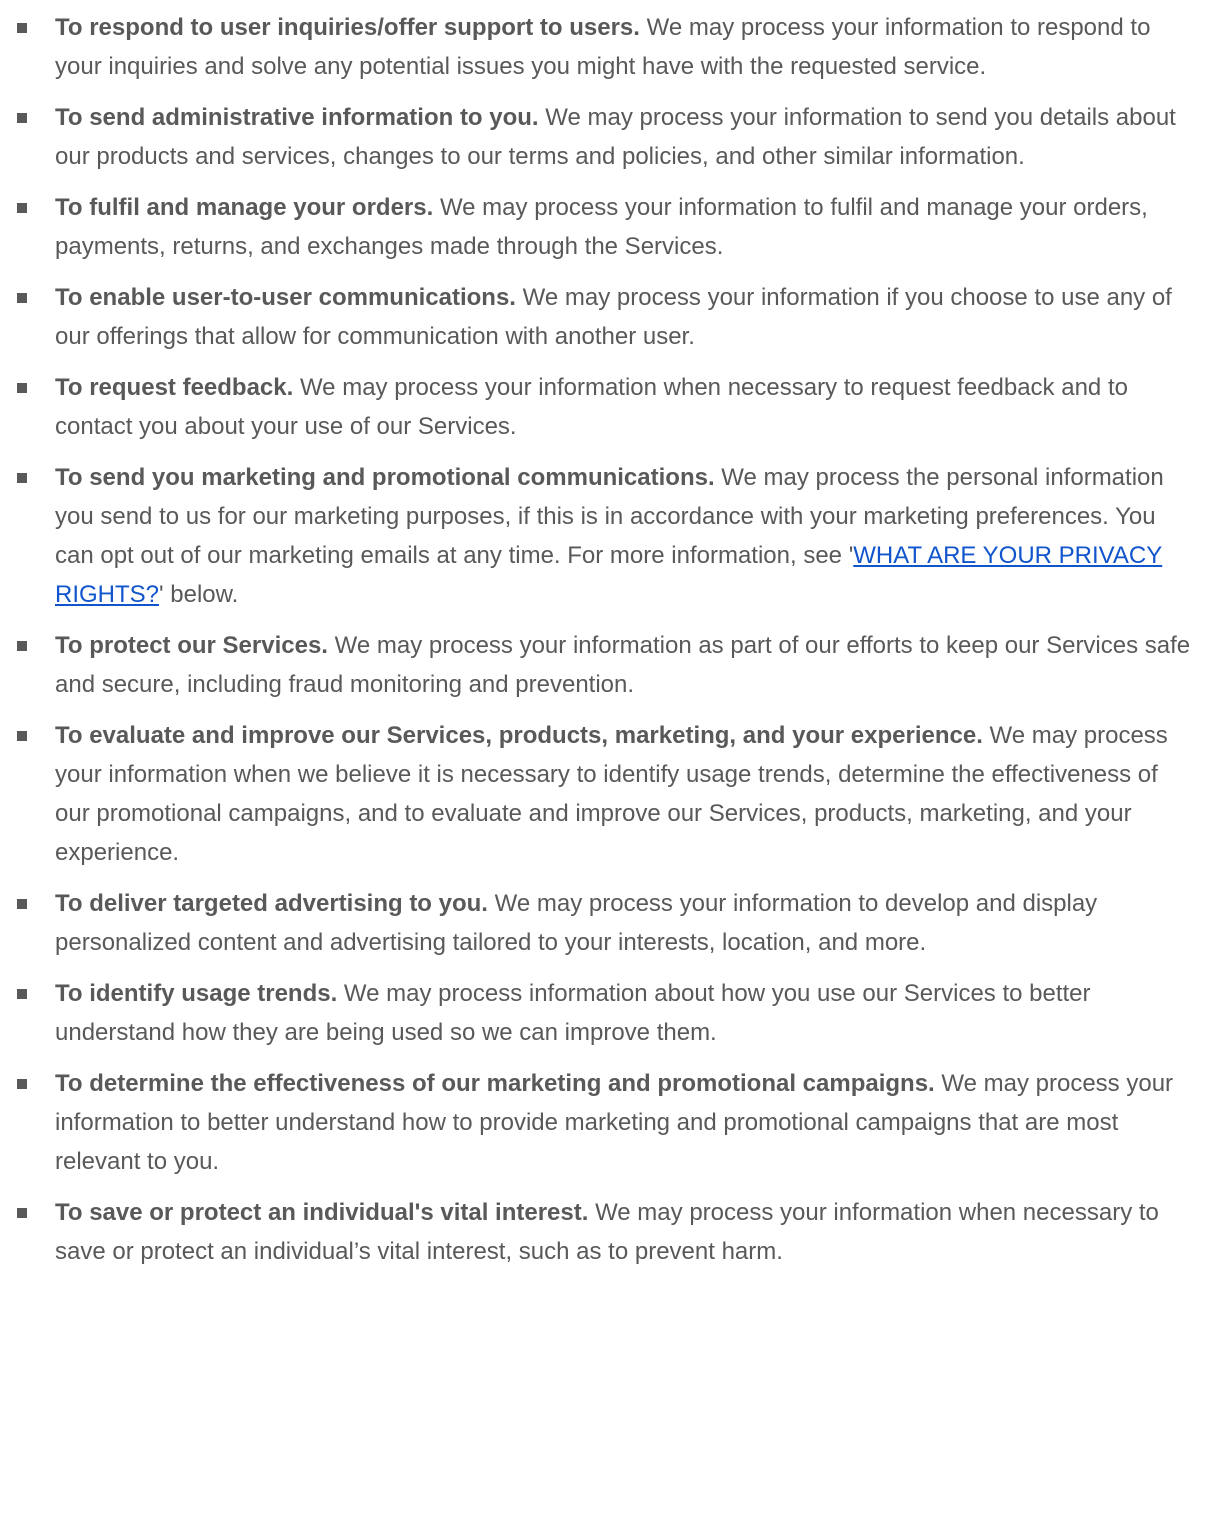 This screenshot has height=1539, width=1207. Describe the element at coordinates (285, 297) in the screenshot. I see `item-heading: To enable user-to-user communications.` at that location.